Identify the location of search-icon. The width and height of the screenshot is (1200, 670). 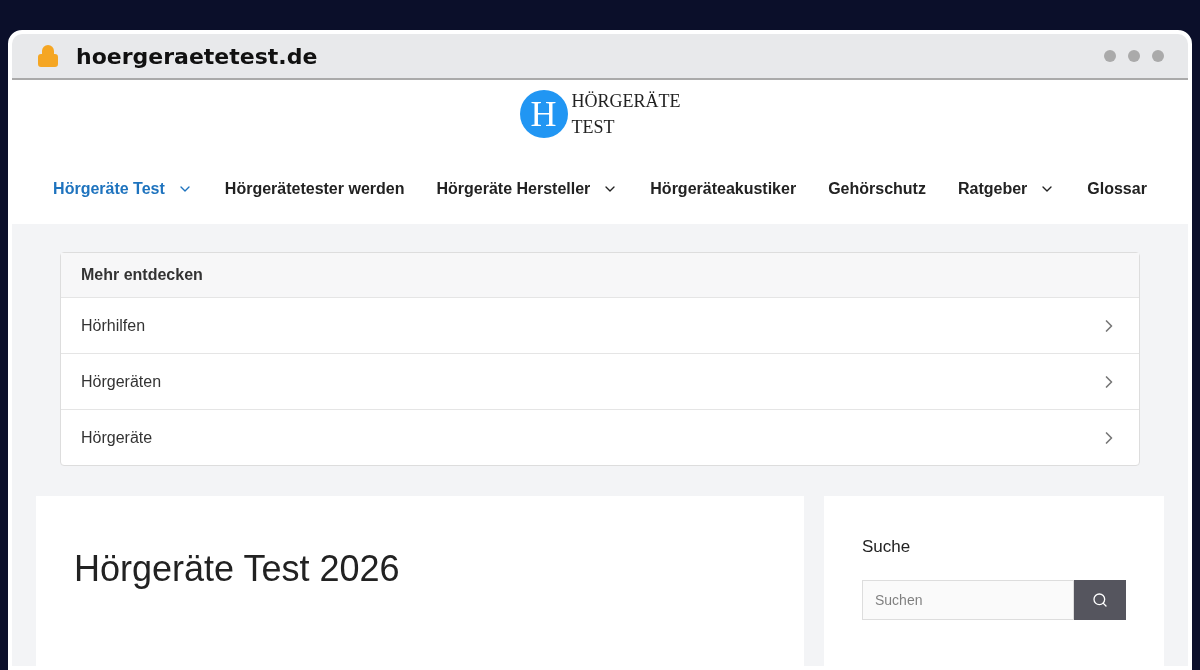
(1100, 599).